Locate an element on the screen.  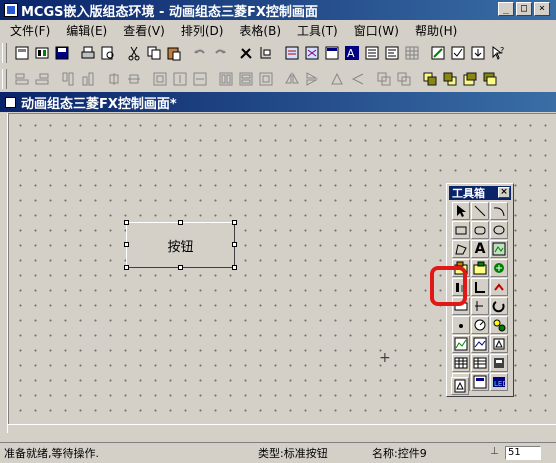
open-icon is located at coordinates (41, 53).